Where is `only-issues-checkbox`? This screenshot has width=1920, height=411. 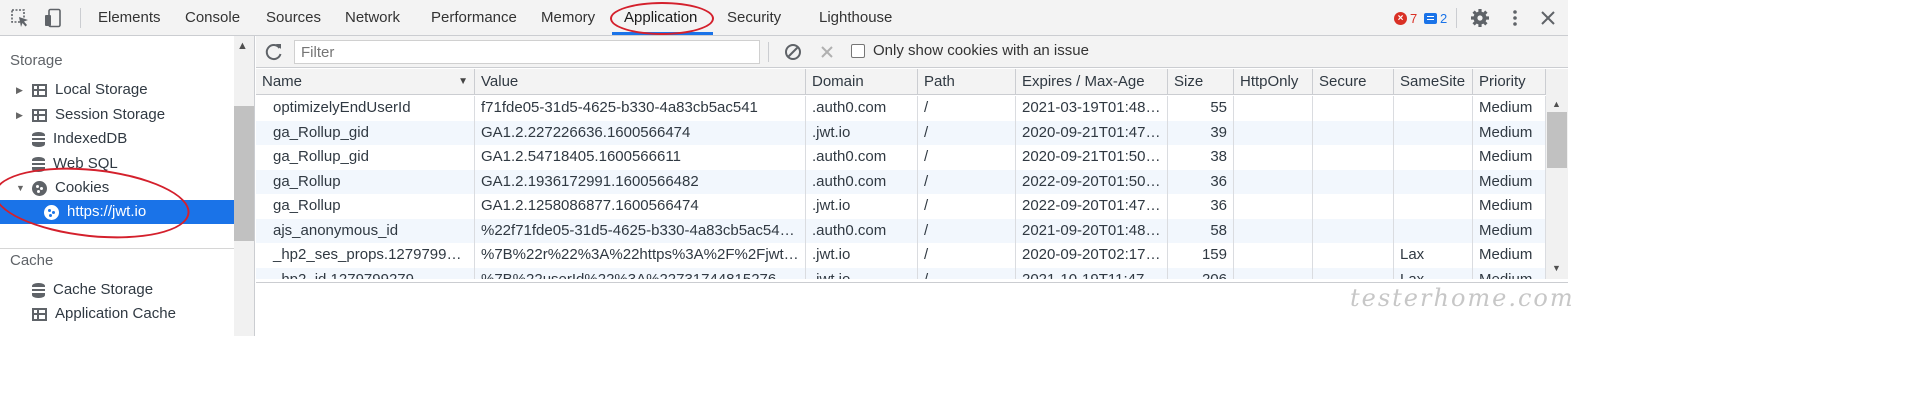
only-issues-checkbox is located at coordinates (858, 51).